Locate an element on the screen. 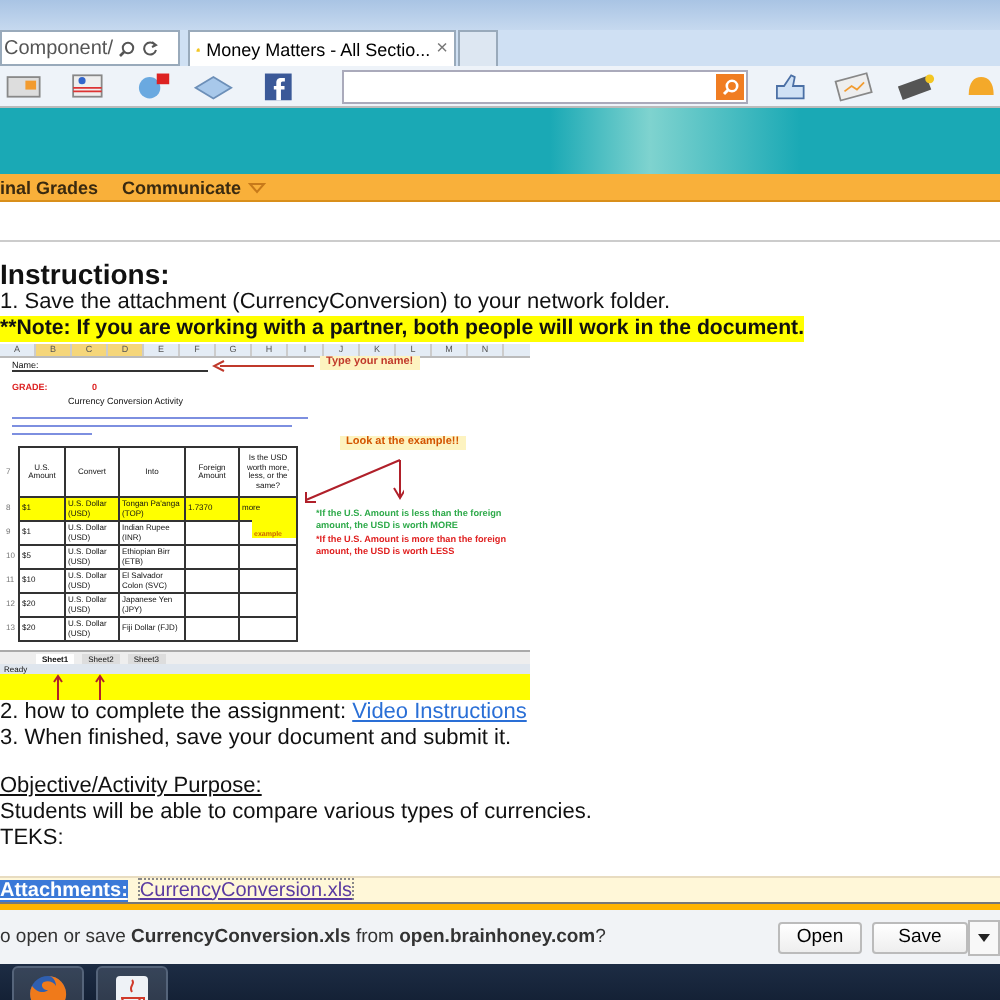 Image resolution: width=1000 pixels, height=1000 pixels. nav-item: inal Grades is located at coordinates (49, 187).